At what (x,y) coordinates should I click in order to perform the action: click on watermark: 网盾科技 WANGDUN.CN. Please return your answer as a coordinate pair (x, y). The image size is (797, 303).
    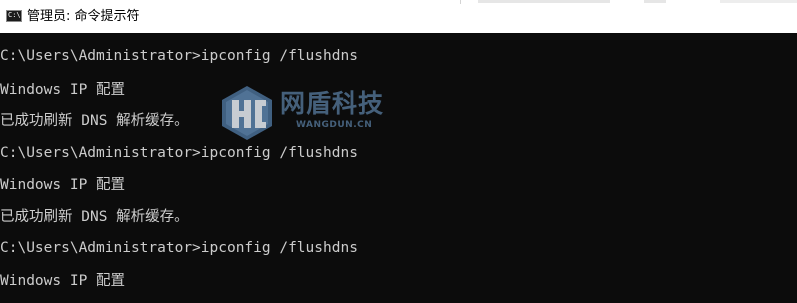
    Looking at the image, I should click on (308, 114).